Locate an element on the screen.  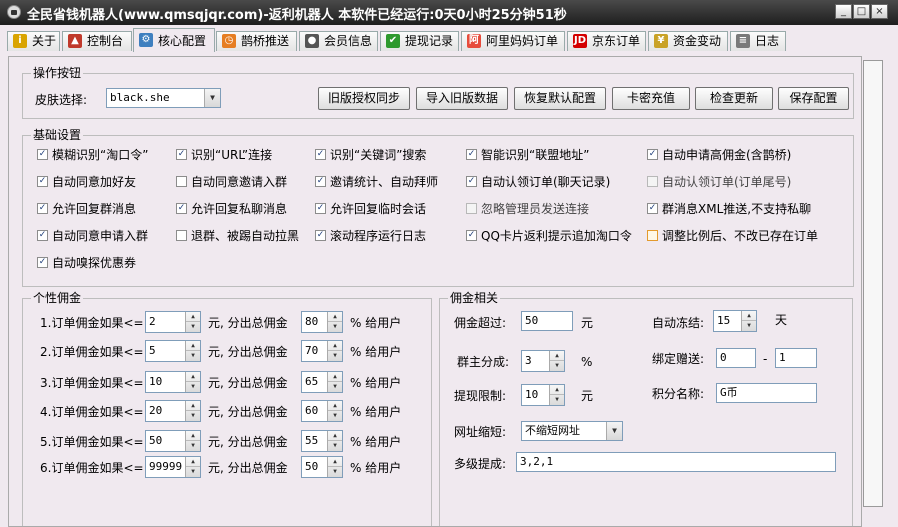
import-legacy-data-button: 导入旧版数据 is located at coordinates (462, 98).